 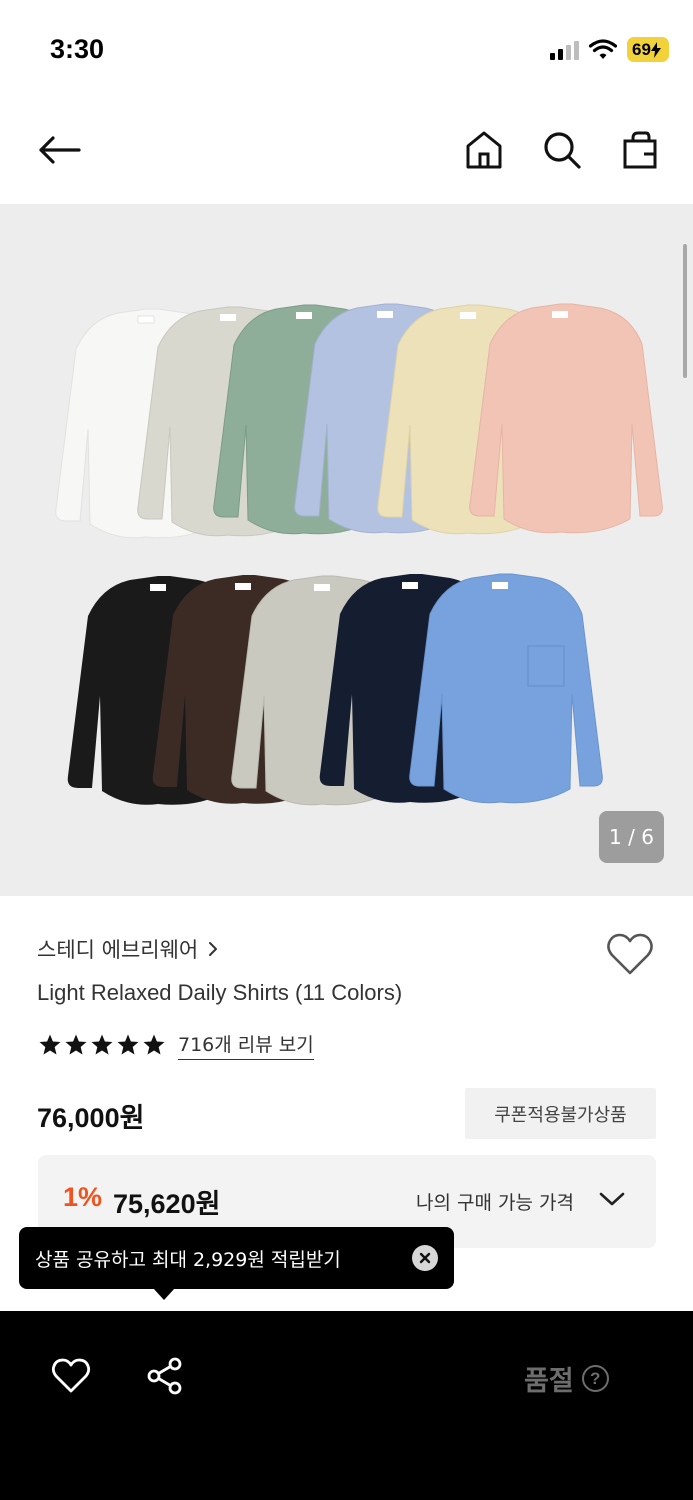 I want to click on review-link: 716개 리뷰 보기, so click(x=246, y=1045).